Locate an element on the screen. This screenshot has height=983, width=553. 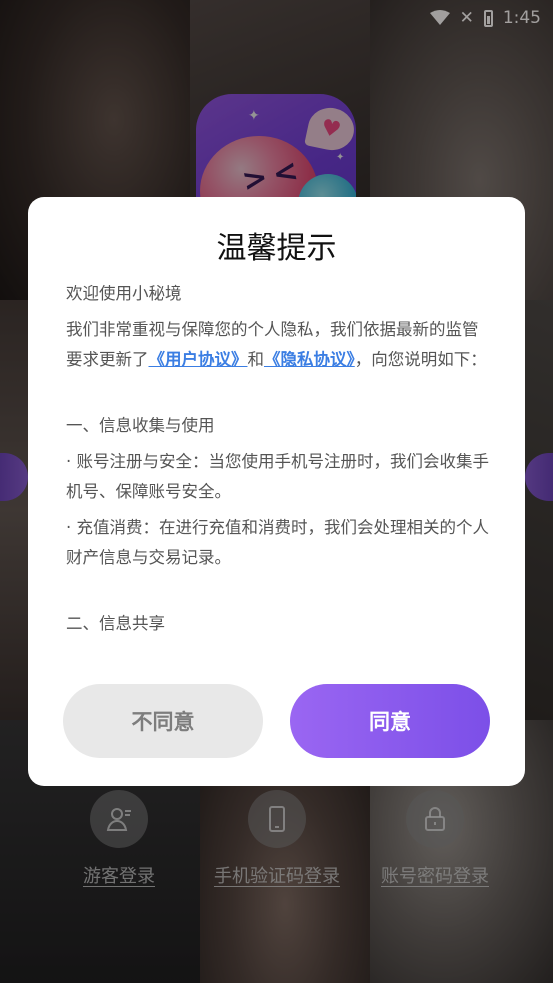
dialog-title: 温馨提示 is located at coordinates (276, 248).